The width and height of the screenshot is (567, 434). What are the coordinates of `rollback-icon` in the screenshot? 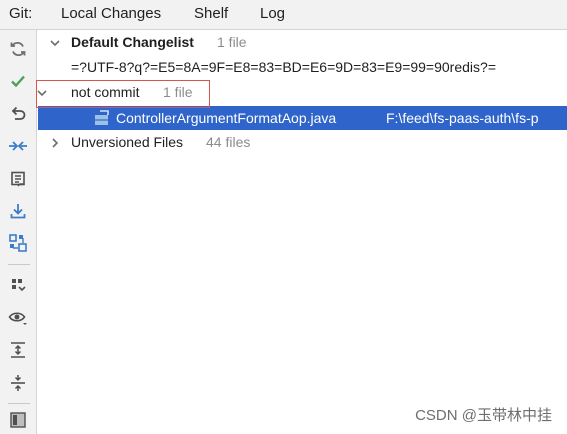 It's located at (18, 114).